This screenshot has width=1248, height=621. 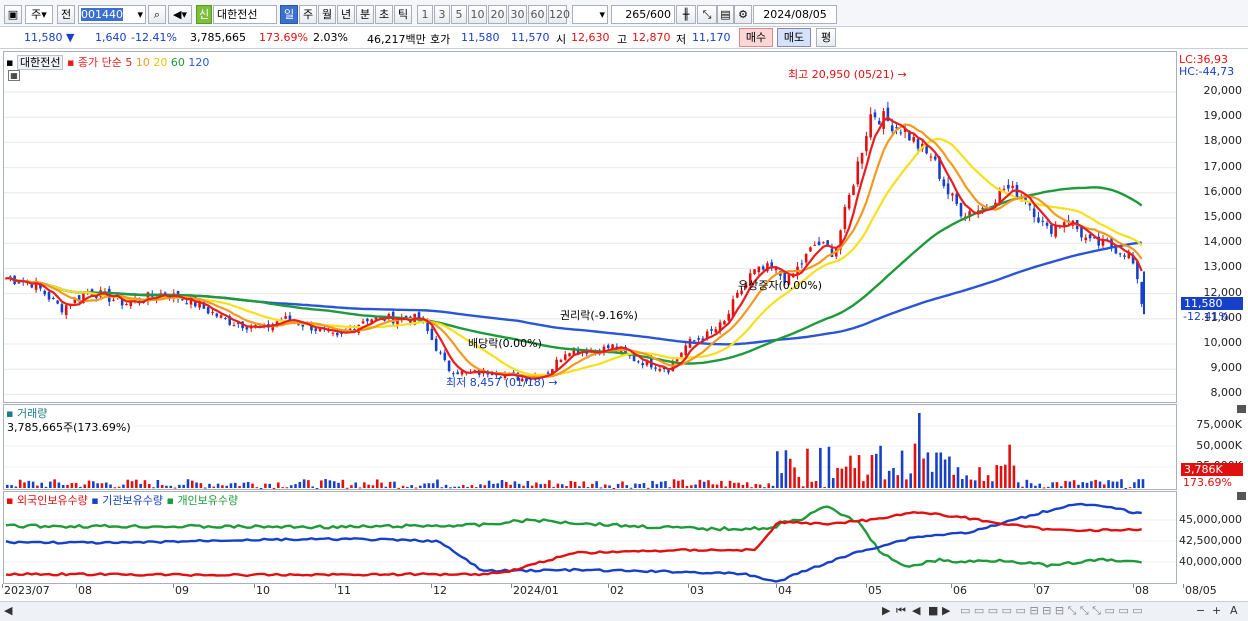 What do you see at coordinates (289, 14) in the screenshot?
I see `period-tab-0: 일` at bounding box center [289, 14].